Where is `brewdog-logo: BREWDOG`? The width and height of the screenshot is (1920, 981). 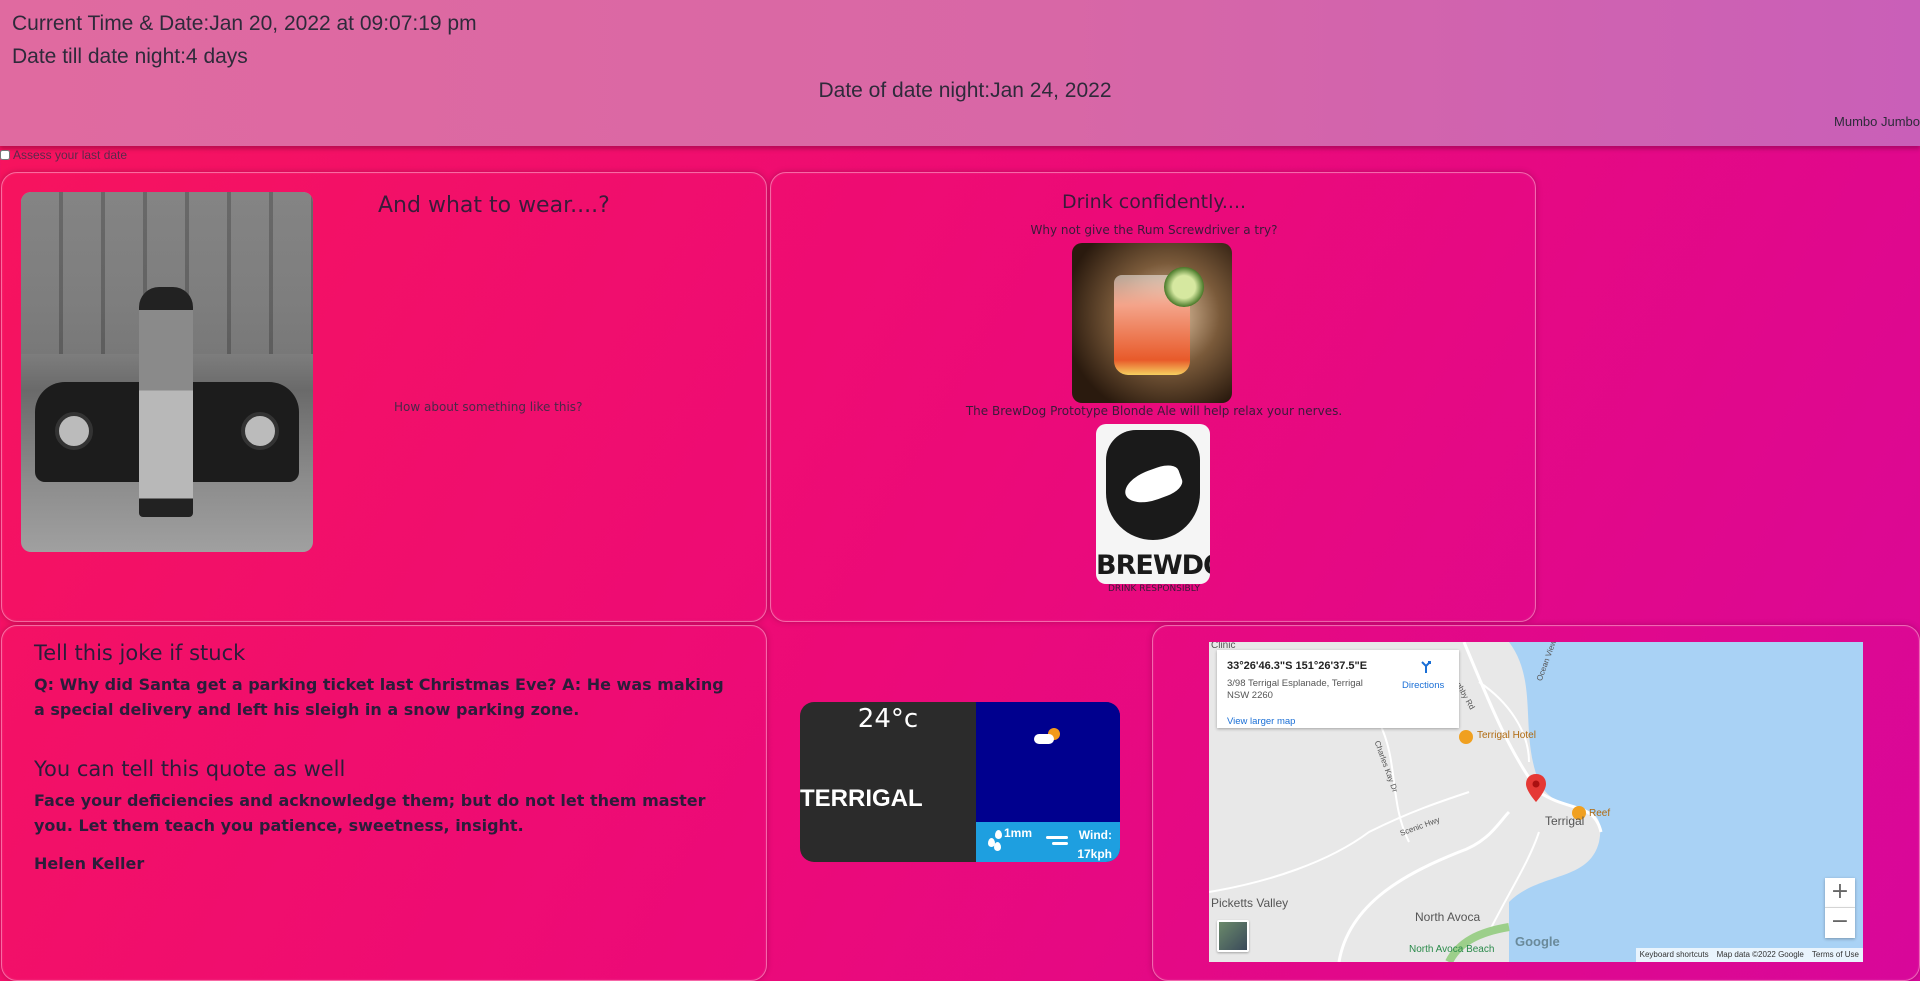
brewdog-logo: BREWDOG is located at coordinates (1153, 504).